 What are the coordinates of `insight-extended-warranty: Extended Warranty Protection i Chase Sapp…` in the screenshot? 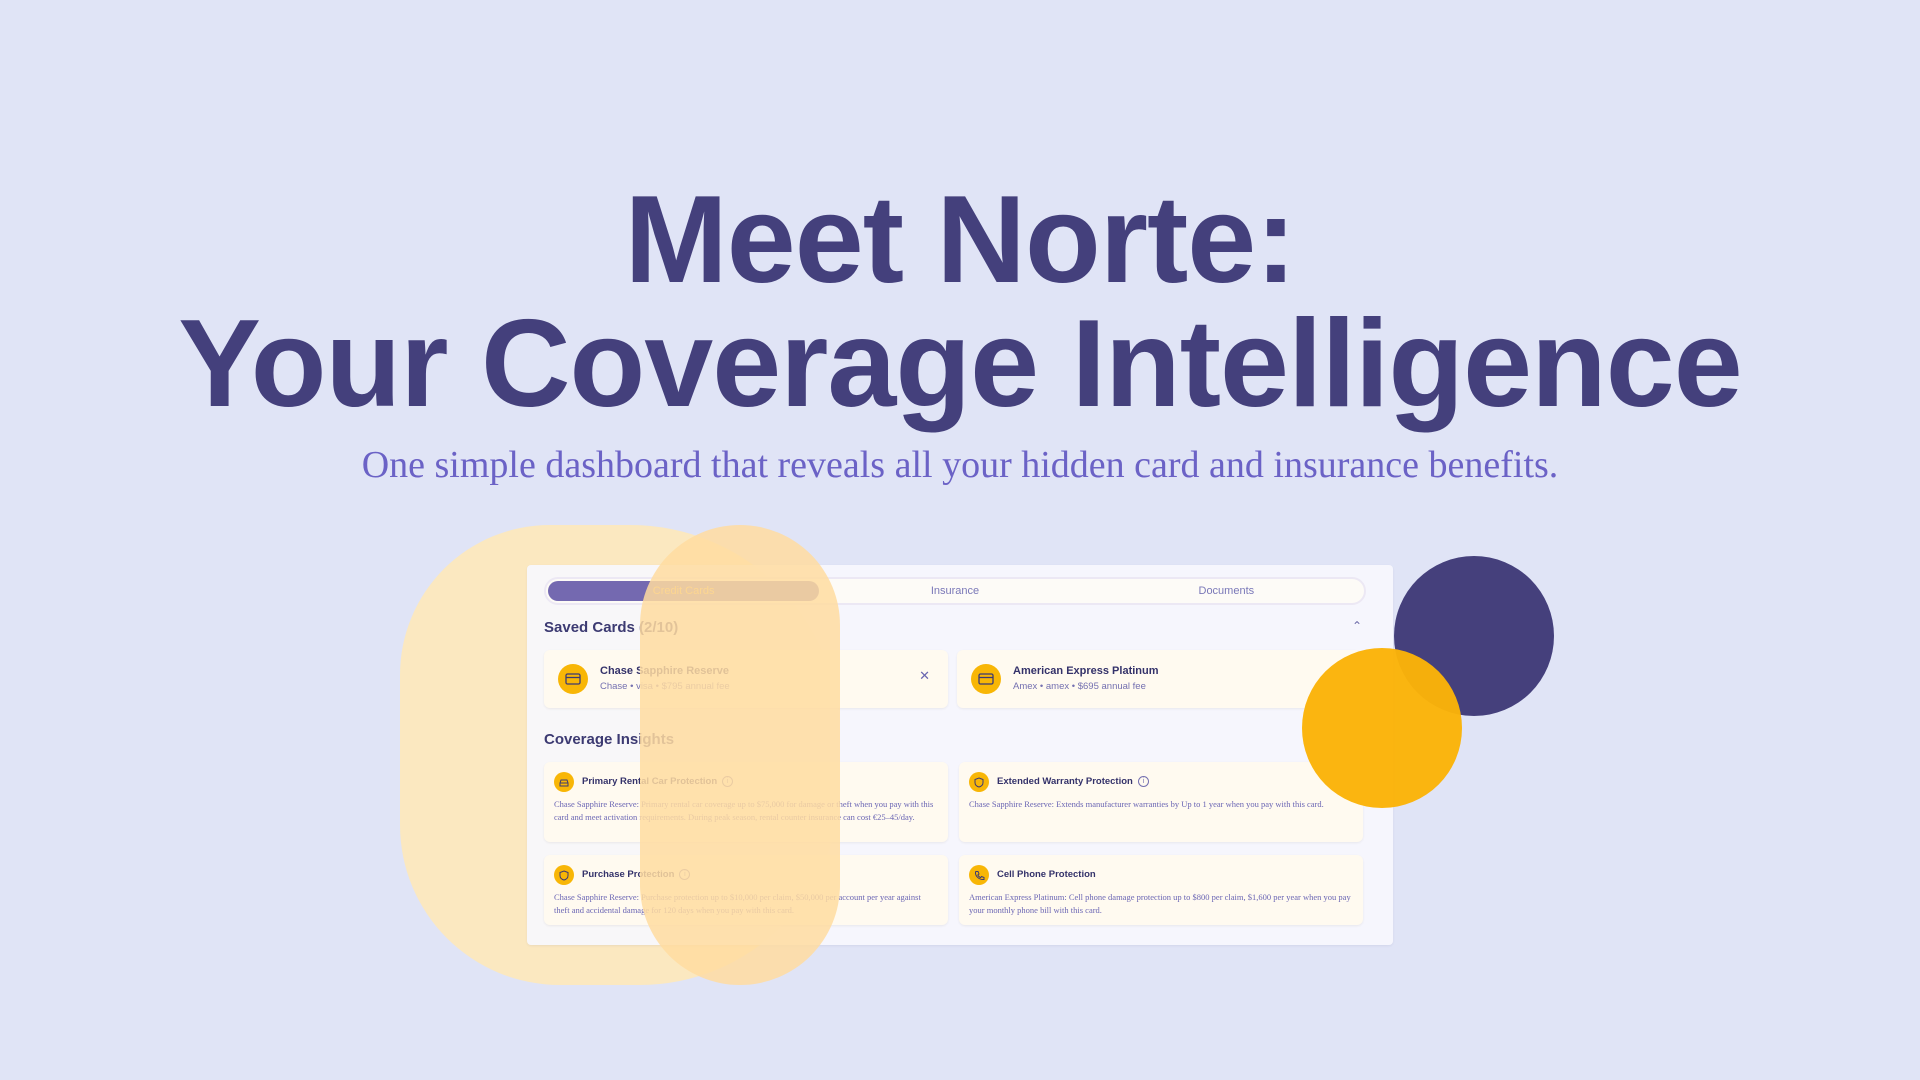 It's located at (1161, 802).